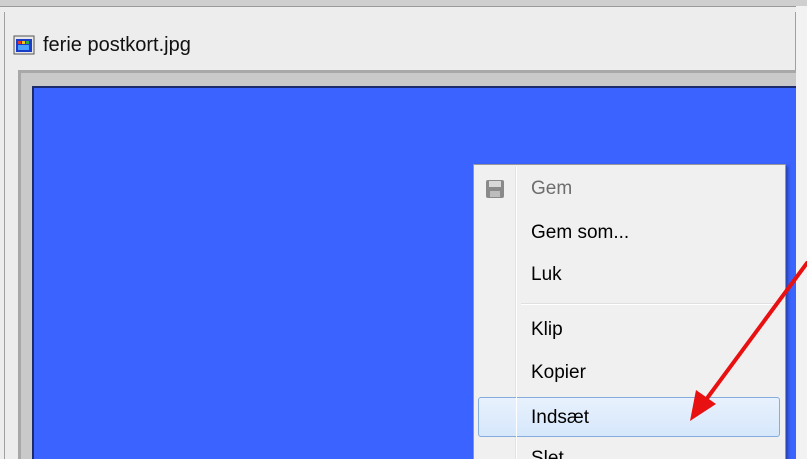  What do you see at coordinates (546, 274) in the screenshot?
I see `menu-item-label: Luk` at bounding box center [546, 274].